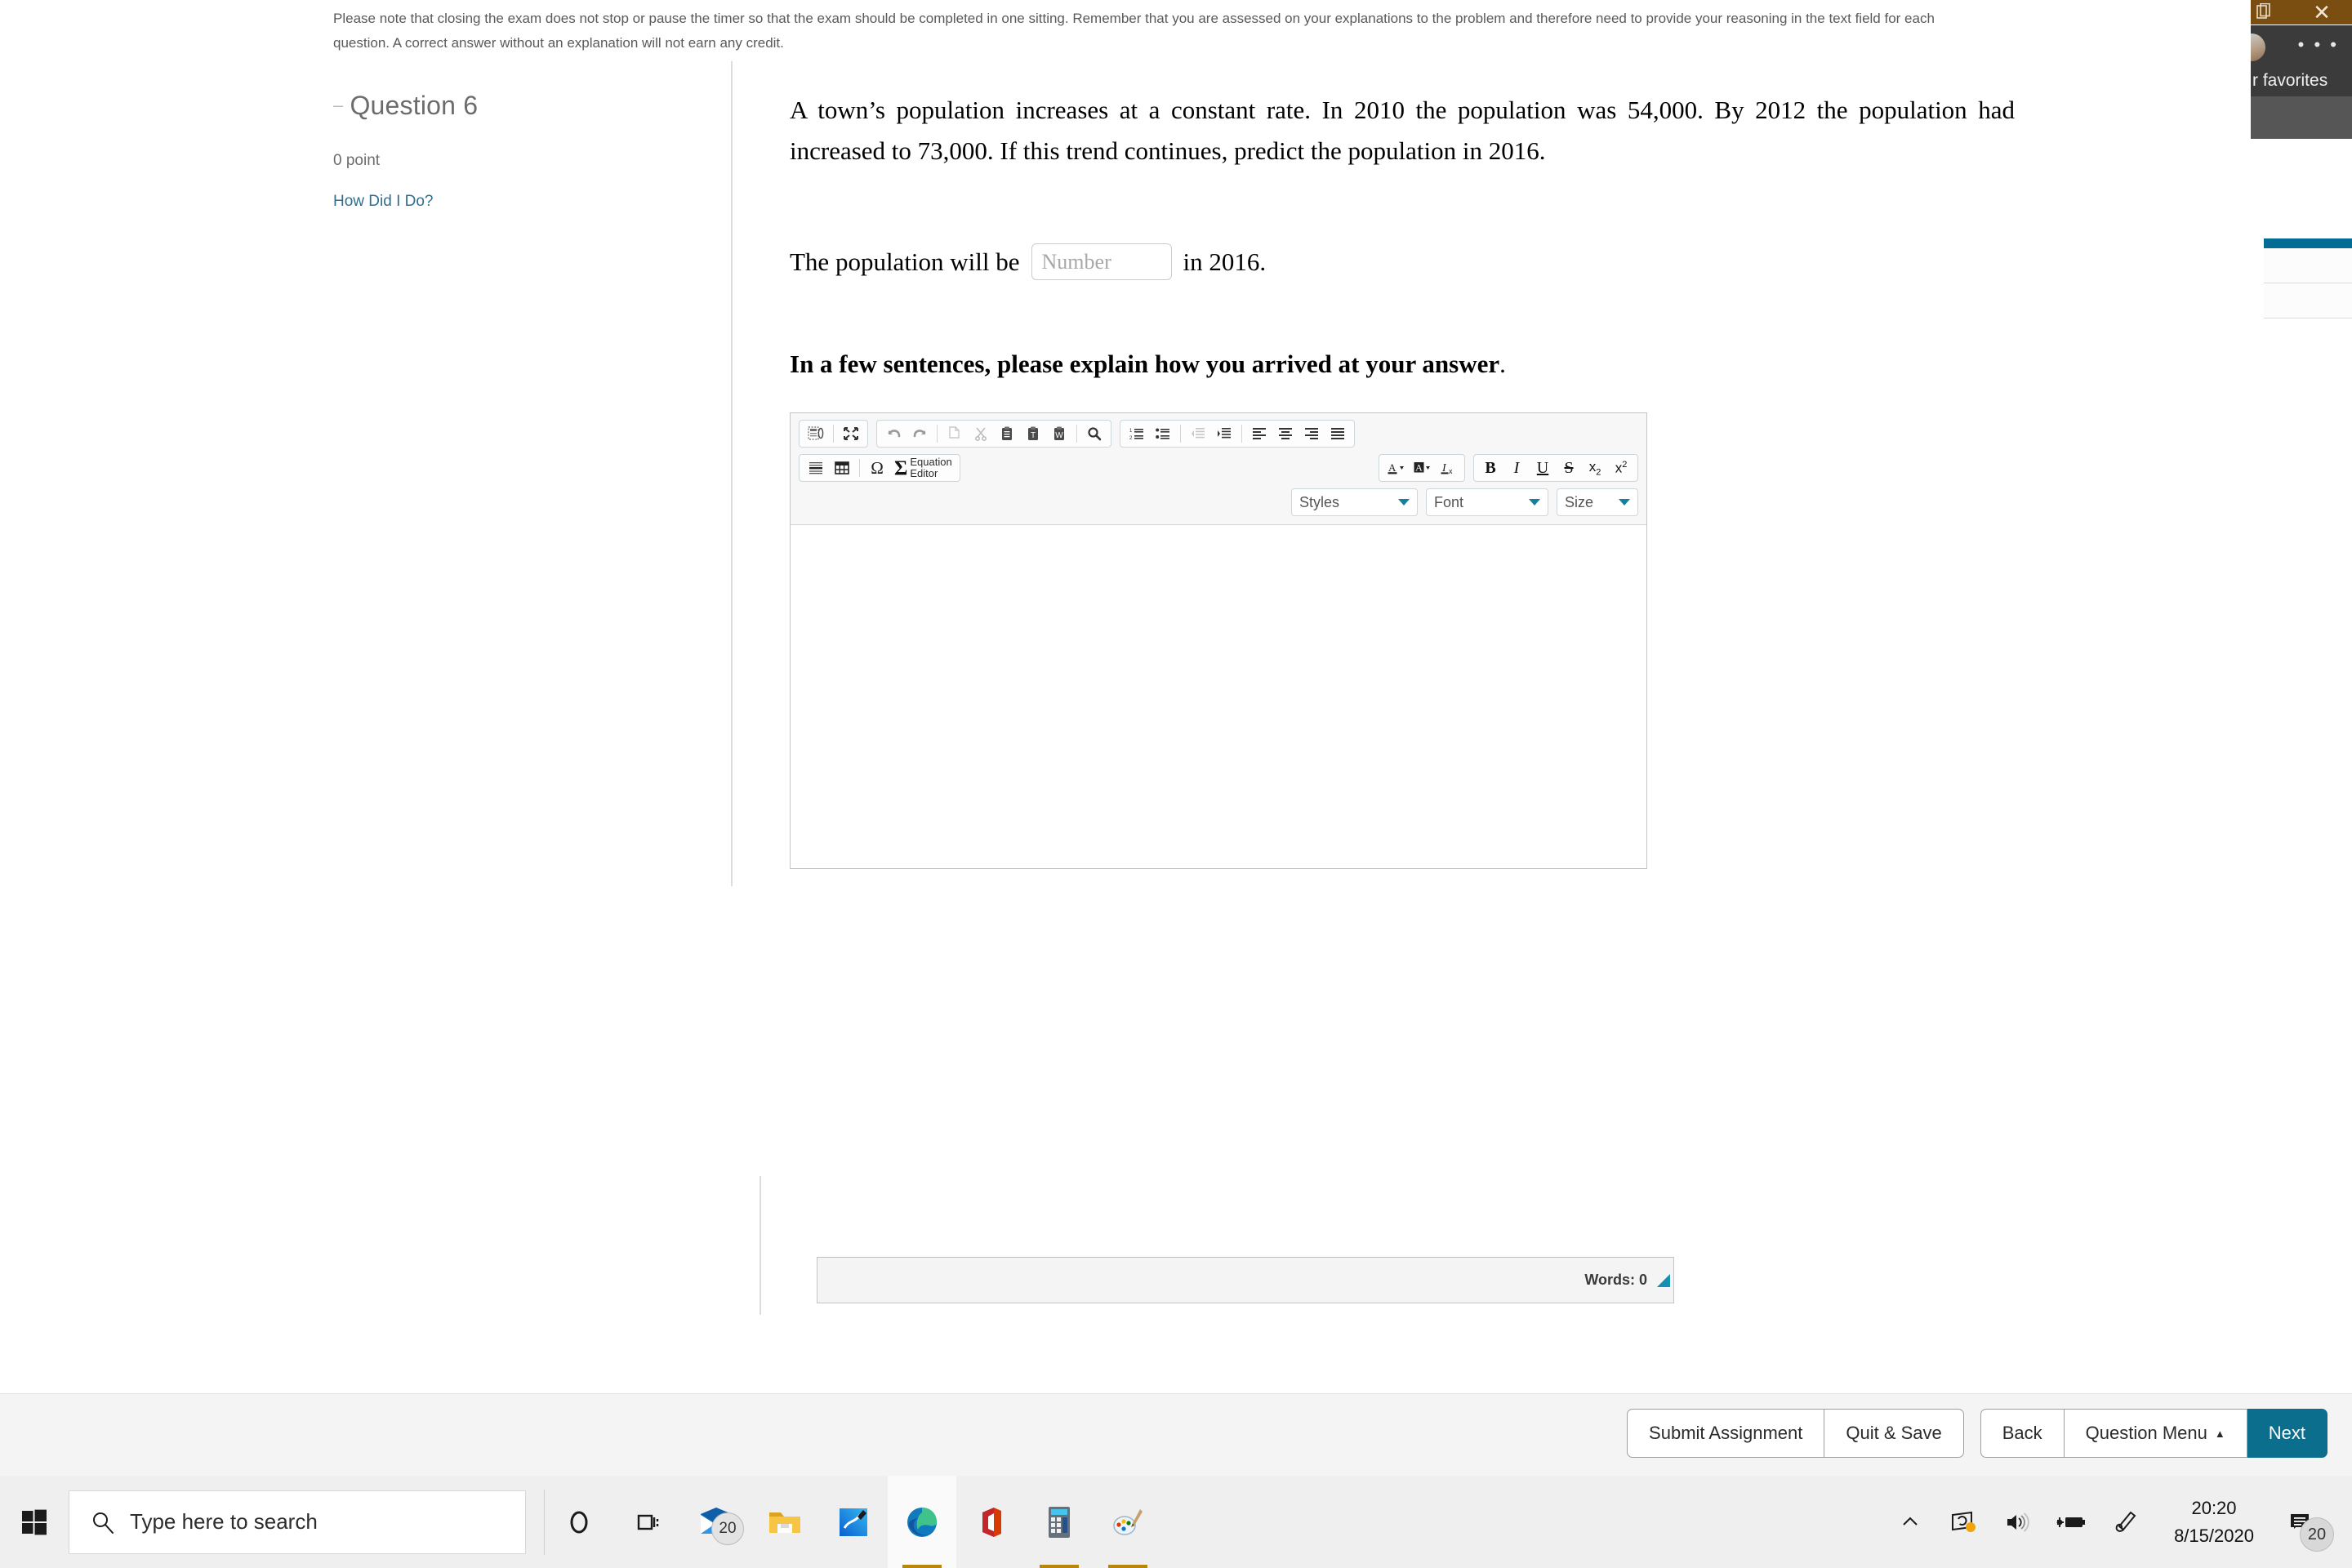 The height and width of the screenshot is (1568, 2352). I want to click on browser-titlebar: ✕, so click(2301, 12).